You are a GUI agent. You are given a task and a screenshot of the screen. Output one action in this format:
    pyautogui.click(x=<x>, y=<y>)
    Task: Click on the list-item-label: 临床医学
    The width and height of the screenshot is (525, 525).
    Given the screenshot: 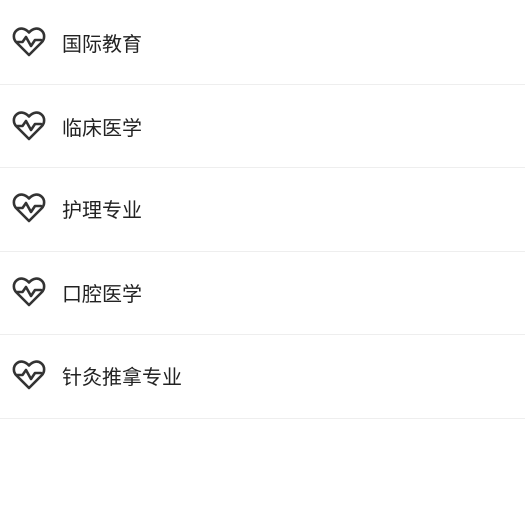 What is the action you would take?
    pyautogui.click(x=102, y=128)
    